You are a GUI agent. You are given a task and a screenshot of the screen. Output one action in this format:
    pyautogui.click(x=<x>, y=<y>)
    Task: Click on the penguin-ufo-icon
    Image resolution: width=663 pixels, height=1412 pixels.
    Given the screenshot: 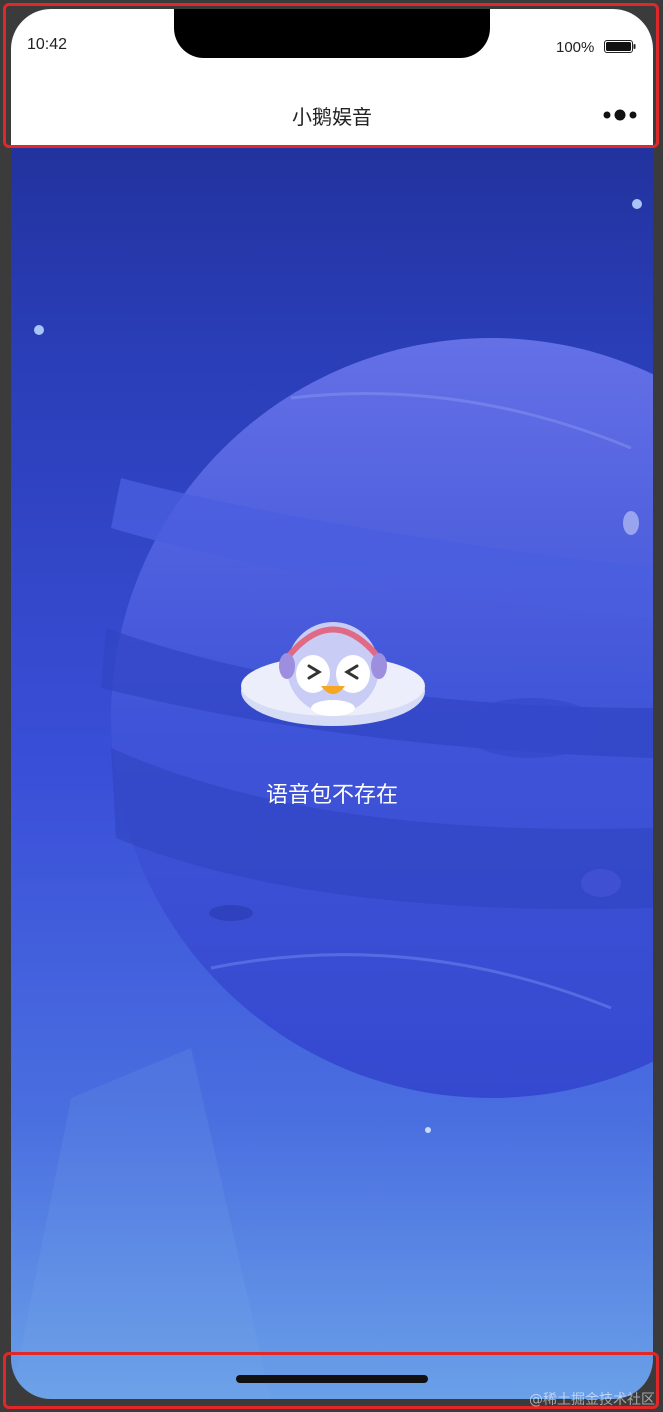 What is the action you would take?
    pyautogui.click(x=333, y=674)
    